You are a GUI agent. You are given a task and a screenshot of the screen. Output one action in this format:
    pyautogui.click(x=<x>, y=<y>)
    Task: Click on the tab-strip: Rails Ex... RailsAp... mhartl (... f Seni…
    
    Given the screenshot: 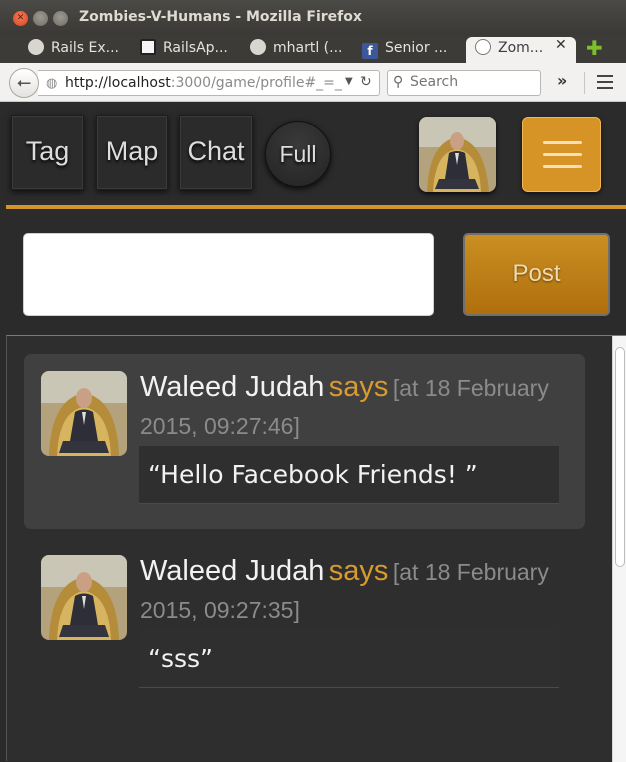 What is the action you would take?
    pyautogui.click(x=313, y=49)
    